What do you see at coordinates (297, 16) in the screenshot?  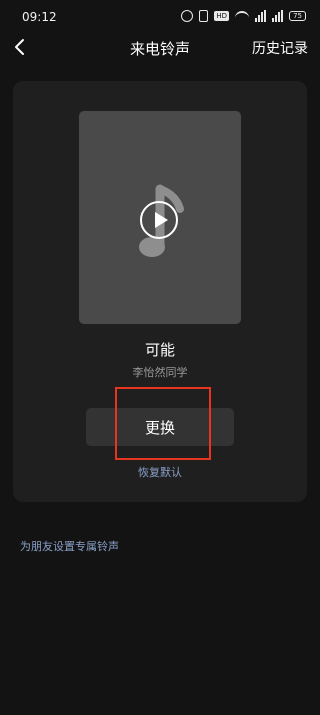 I see `battery-icon: 75` at bounding box center [297, 16].